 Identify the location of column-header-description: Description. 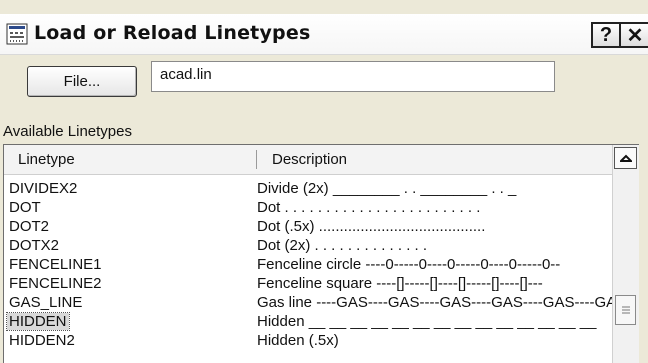
(309, 159).